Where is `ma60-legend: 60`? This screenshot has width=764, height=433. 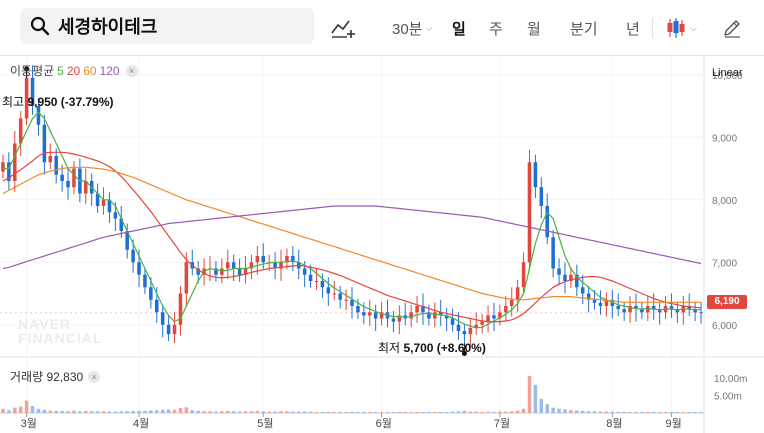 ma60-legend: 60 is located at coordinates (90, 70).